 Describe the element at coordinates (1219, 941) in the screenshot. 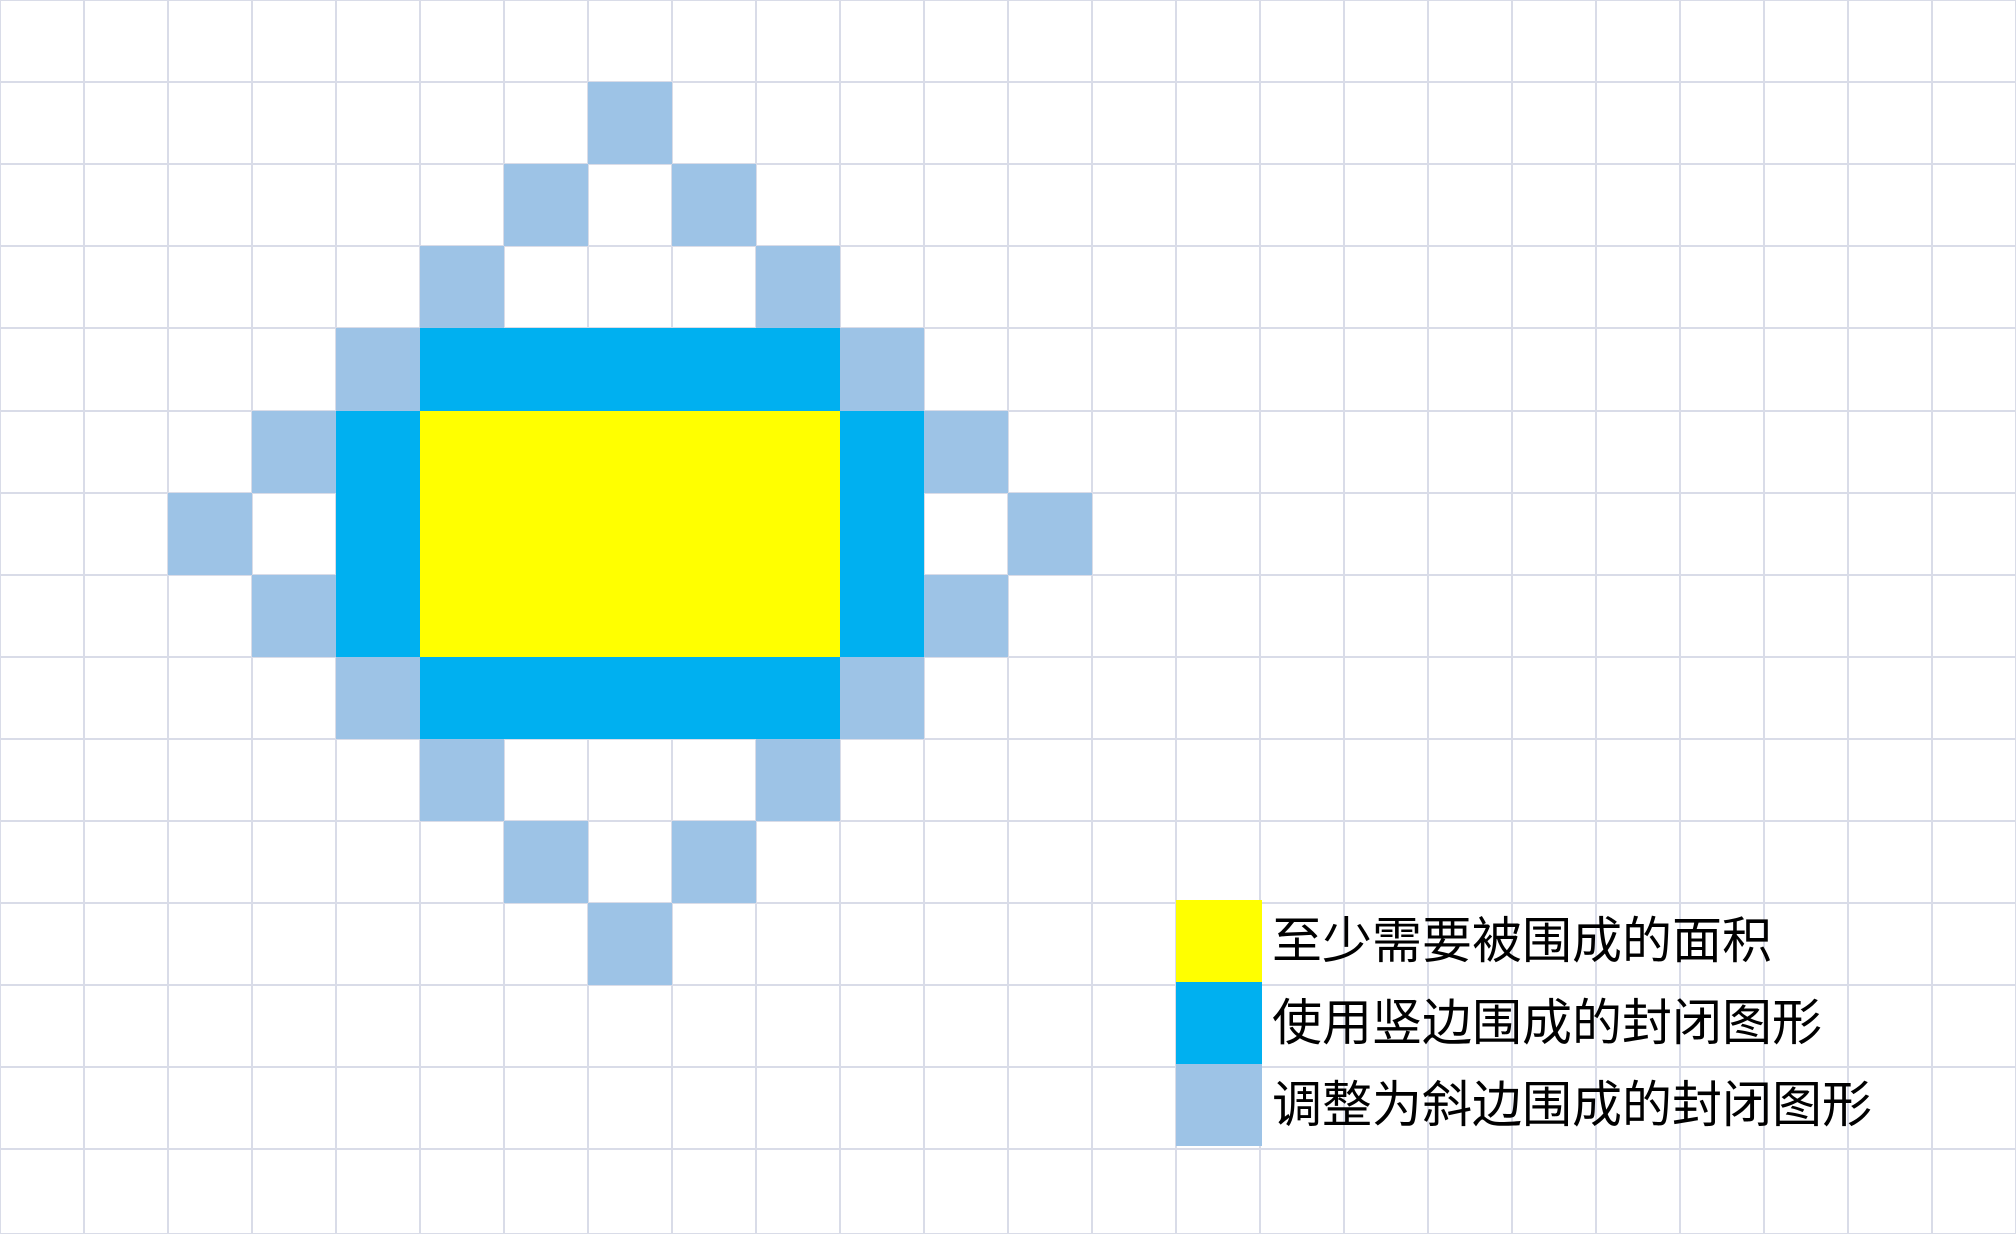

I see `legend-swatch-required-area` at that location.